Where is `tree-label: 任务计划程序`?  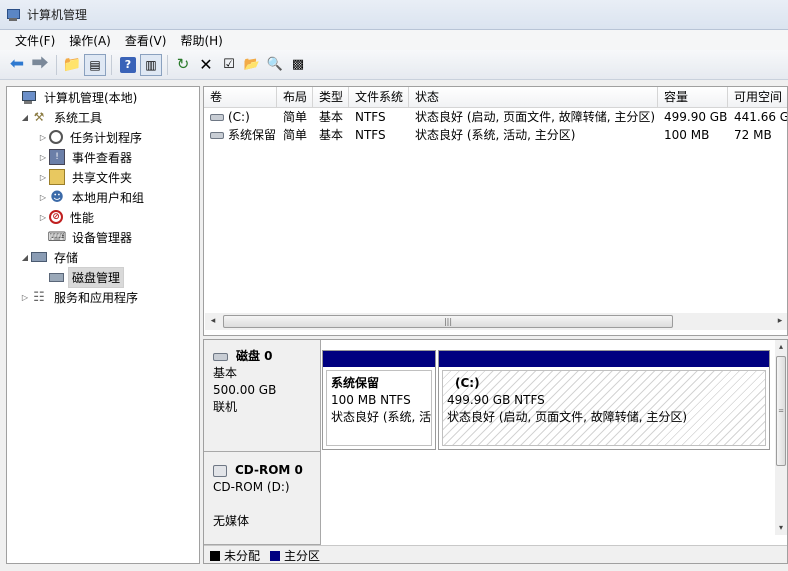 tree-label: 任务计划程序 is located at coordinates (106, 137).